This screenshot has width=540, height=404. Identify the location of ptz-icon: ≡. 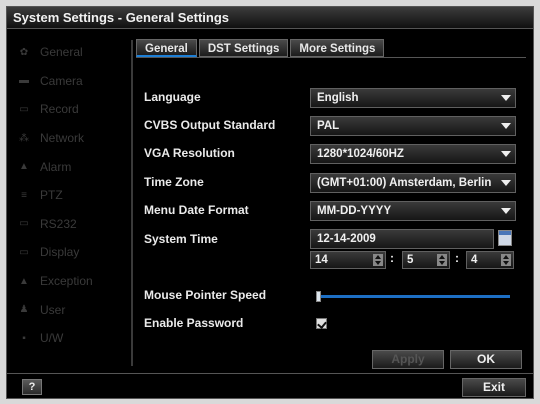
(24, 195).